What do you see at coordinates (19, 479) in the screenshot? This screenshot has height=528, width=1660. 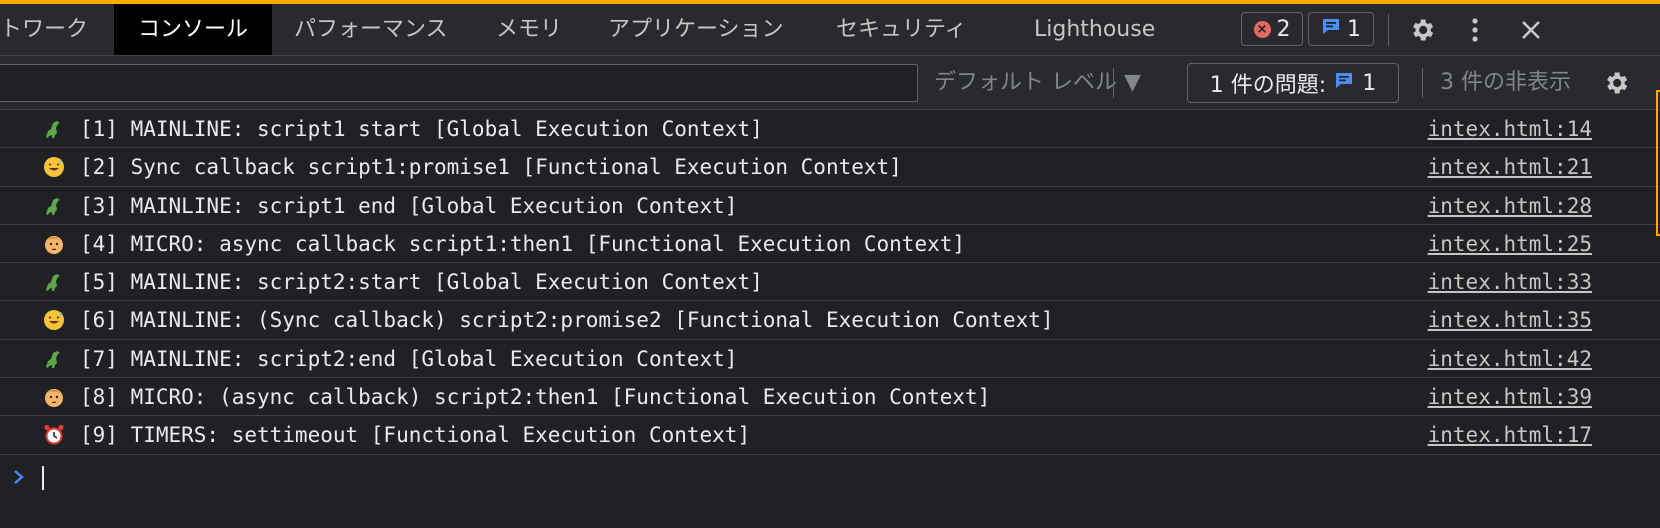 I see `prompt-chevron-icon` at bounding box center [19, 479].